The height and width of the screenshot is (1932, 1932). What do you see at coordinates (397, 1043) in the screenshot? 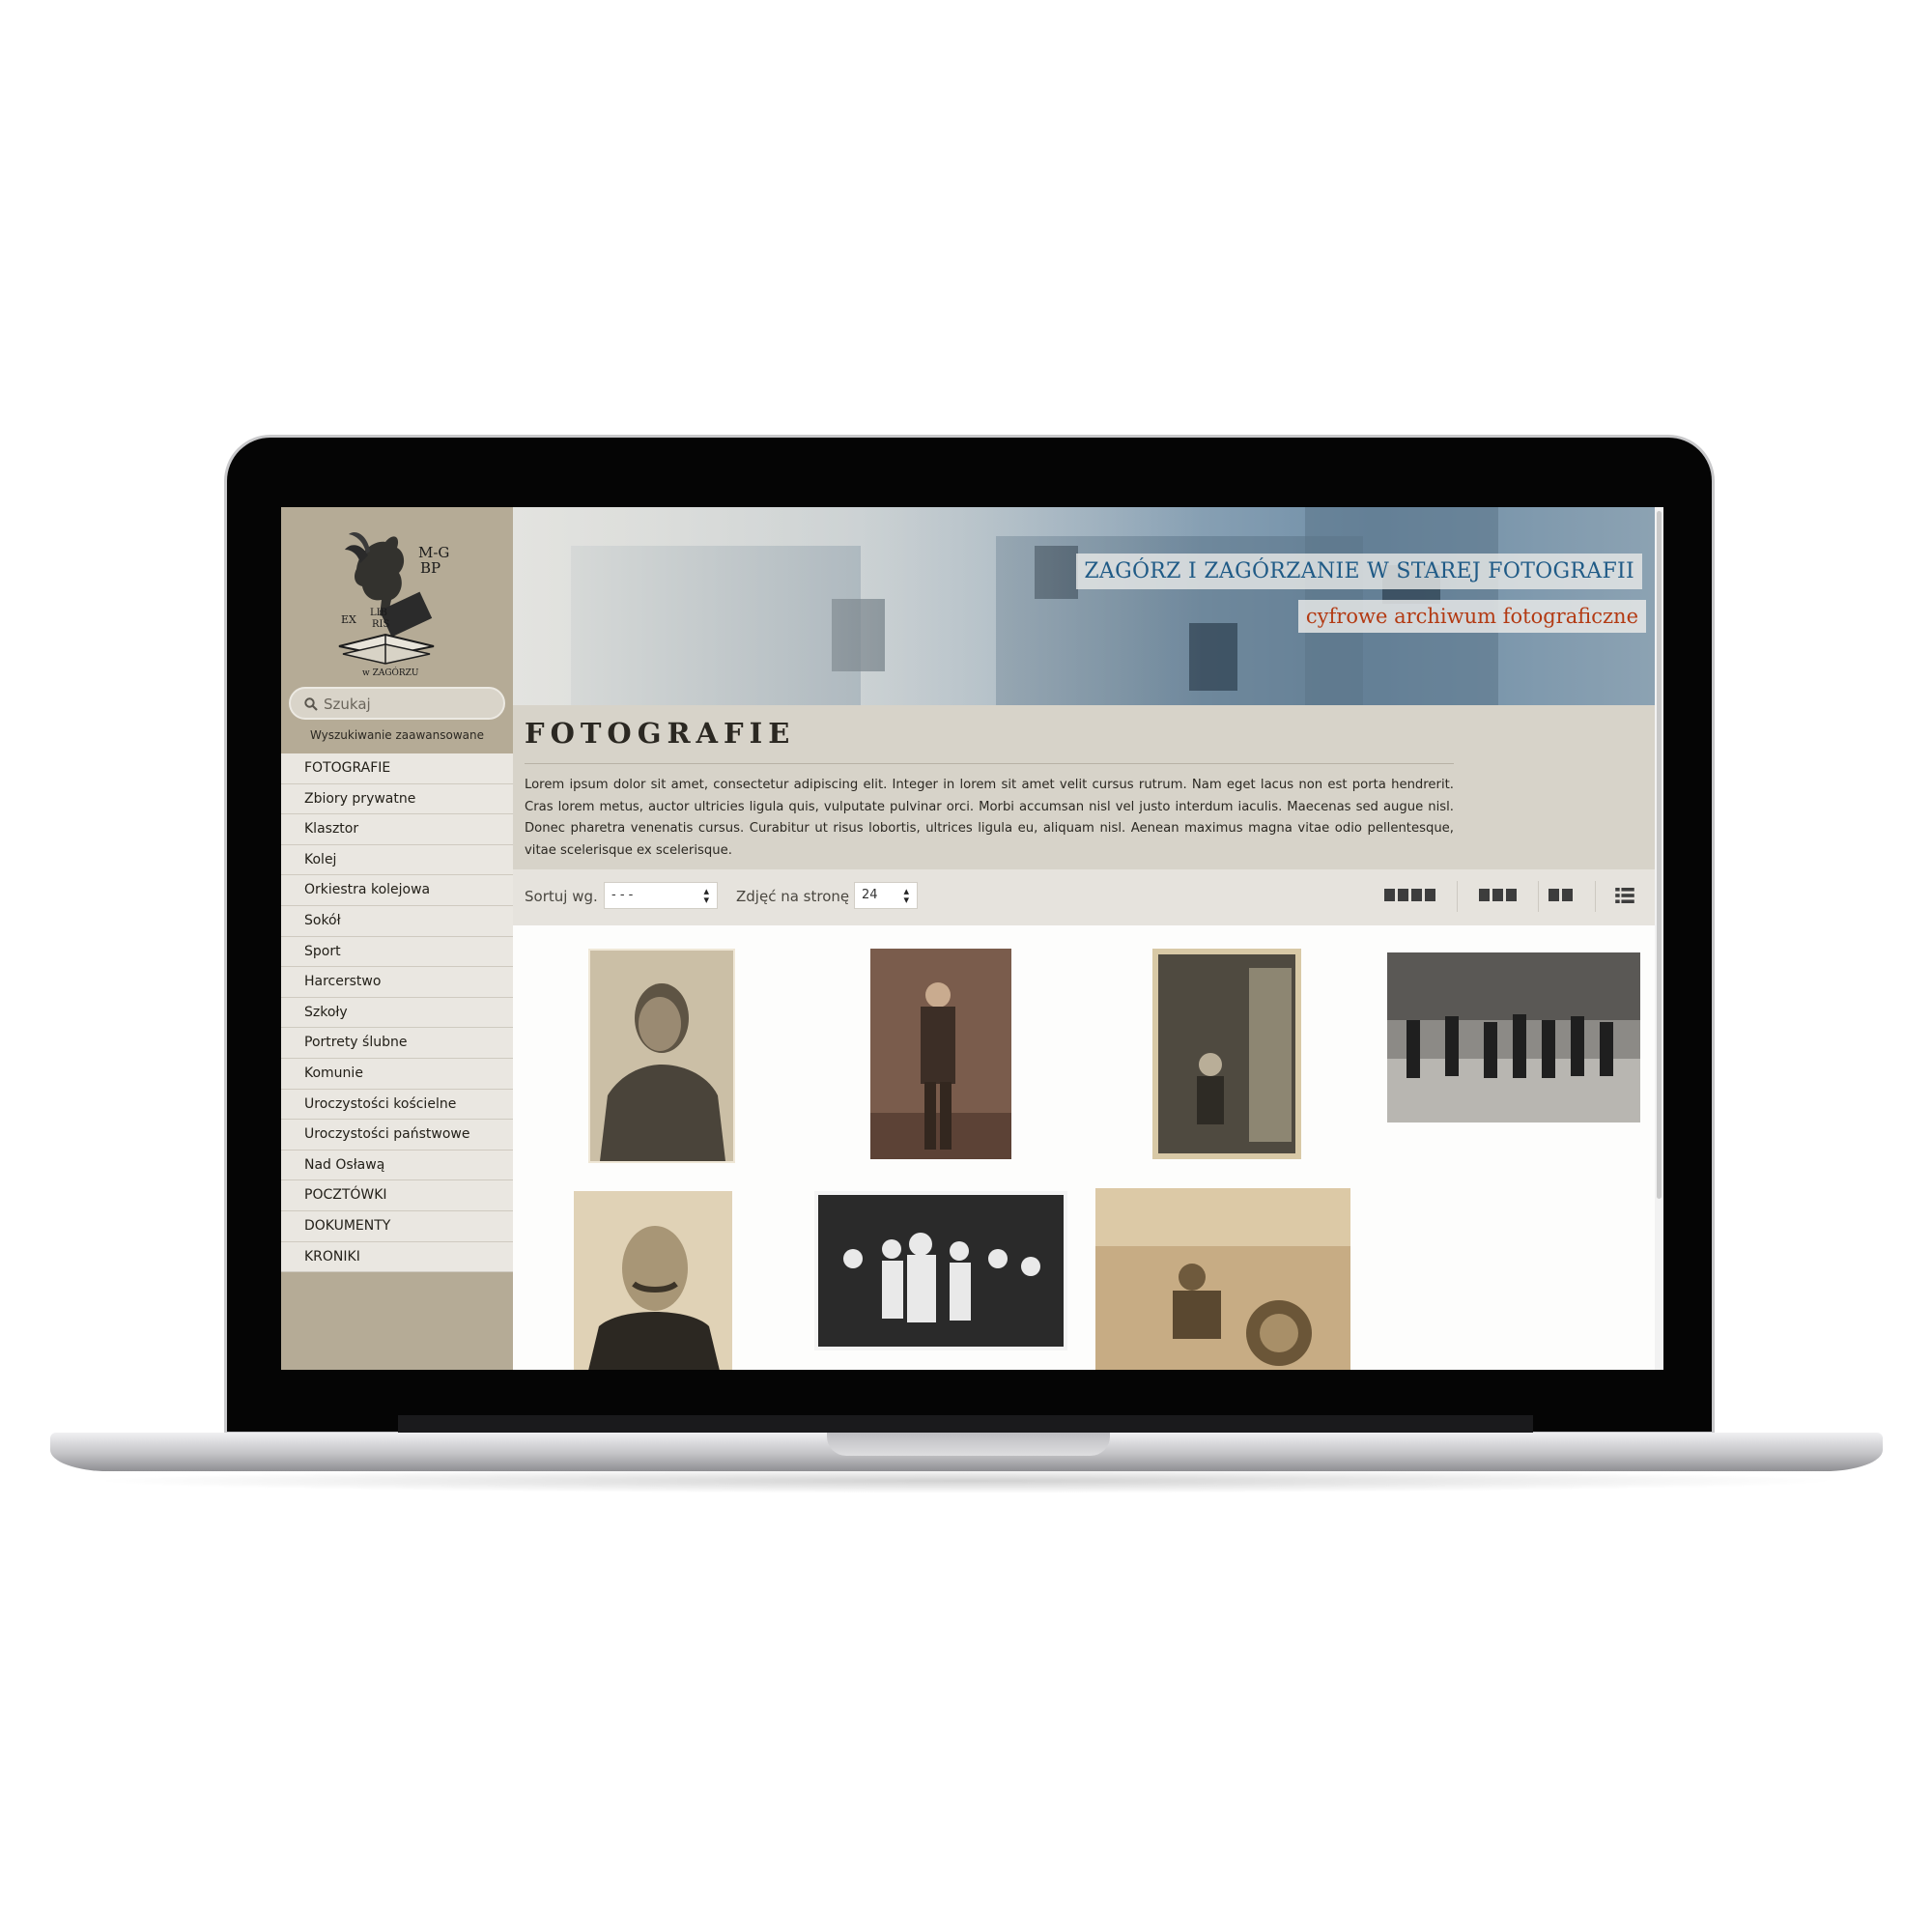
I see `sidebar-item-portrety-slubne: Portrety ślubne` at bounding box center [397, 1043].